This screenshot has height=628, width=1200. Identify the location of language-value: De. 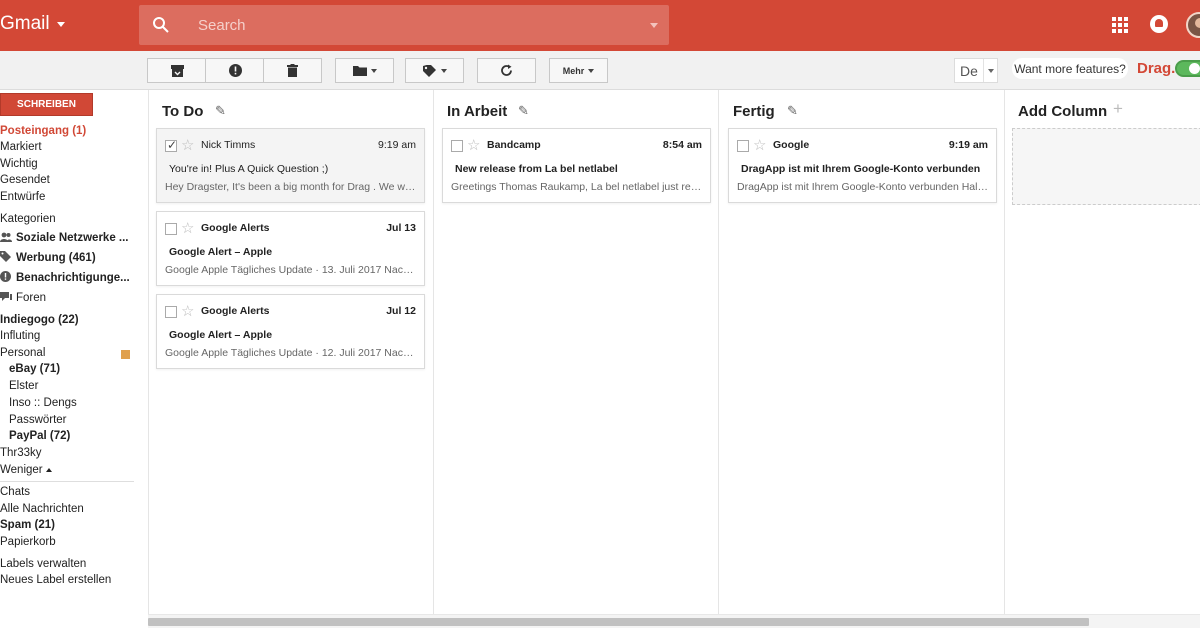
(969, 70).